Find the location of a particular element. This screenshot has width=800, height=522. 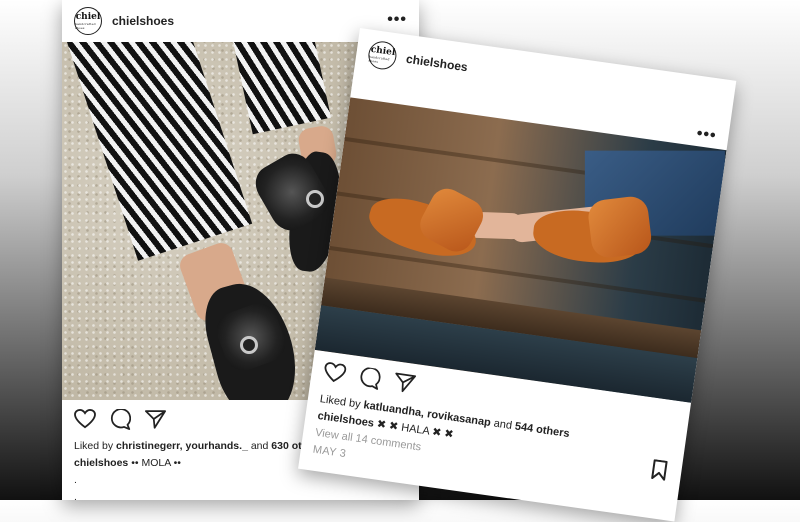

striped-pants-left is located at coordinates (160, 151).